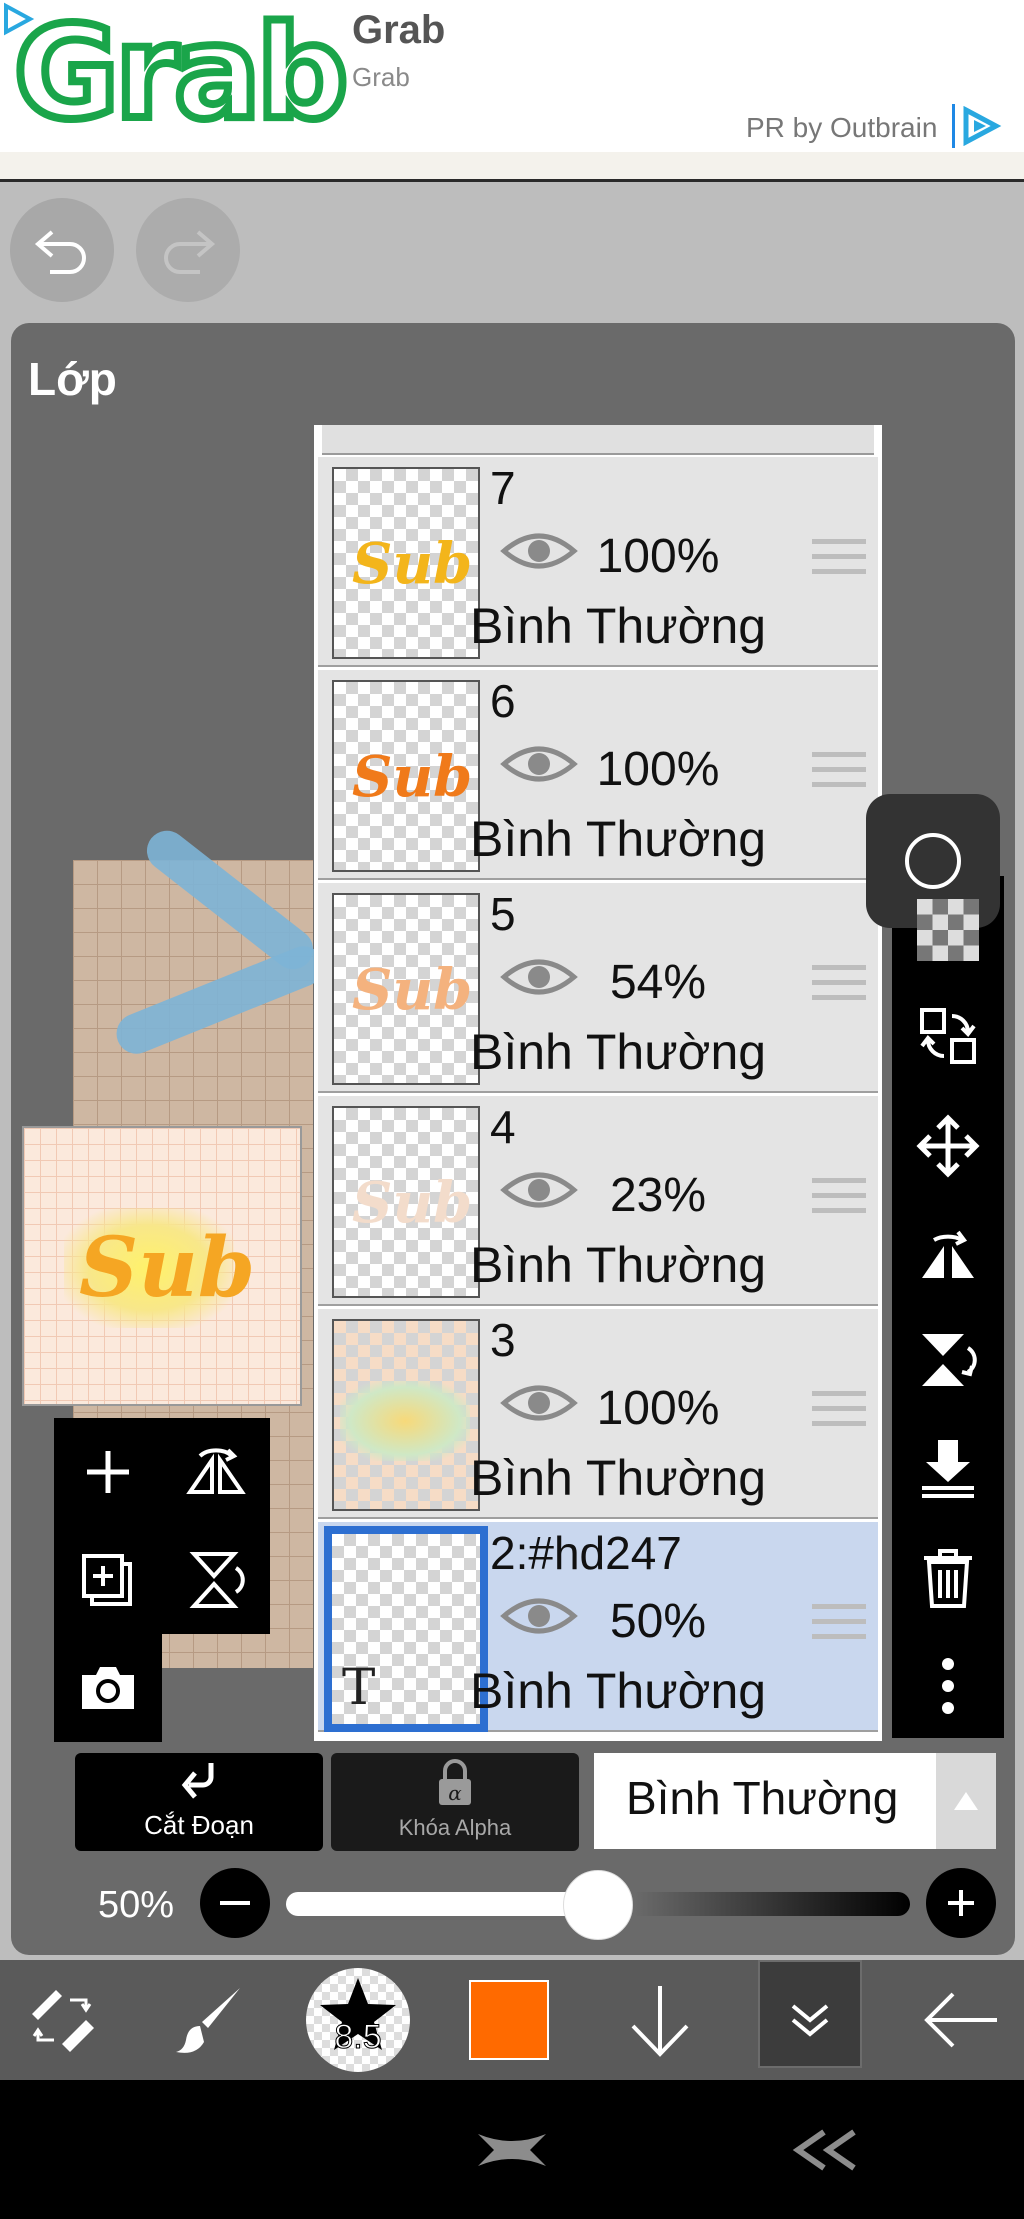 Image resolution: width=1024 pixels, height=2219 pixels. Describe the element at coordinates (503, 914) in the screenshot. I see `layer-name: 5` at that location.